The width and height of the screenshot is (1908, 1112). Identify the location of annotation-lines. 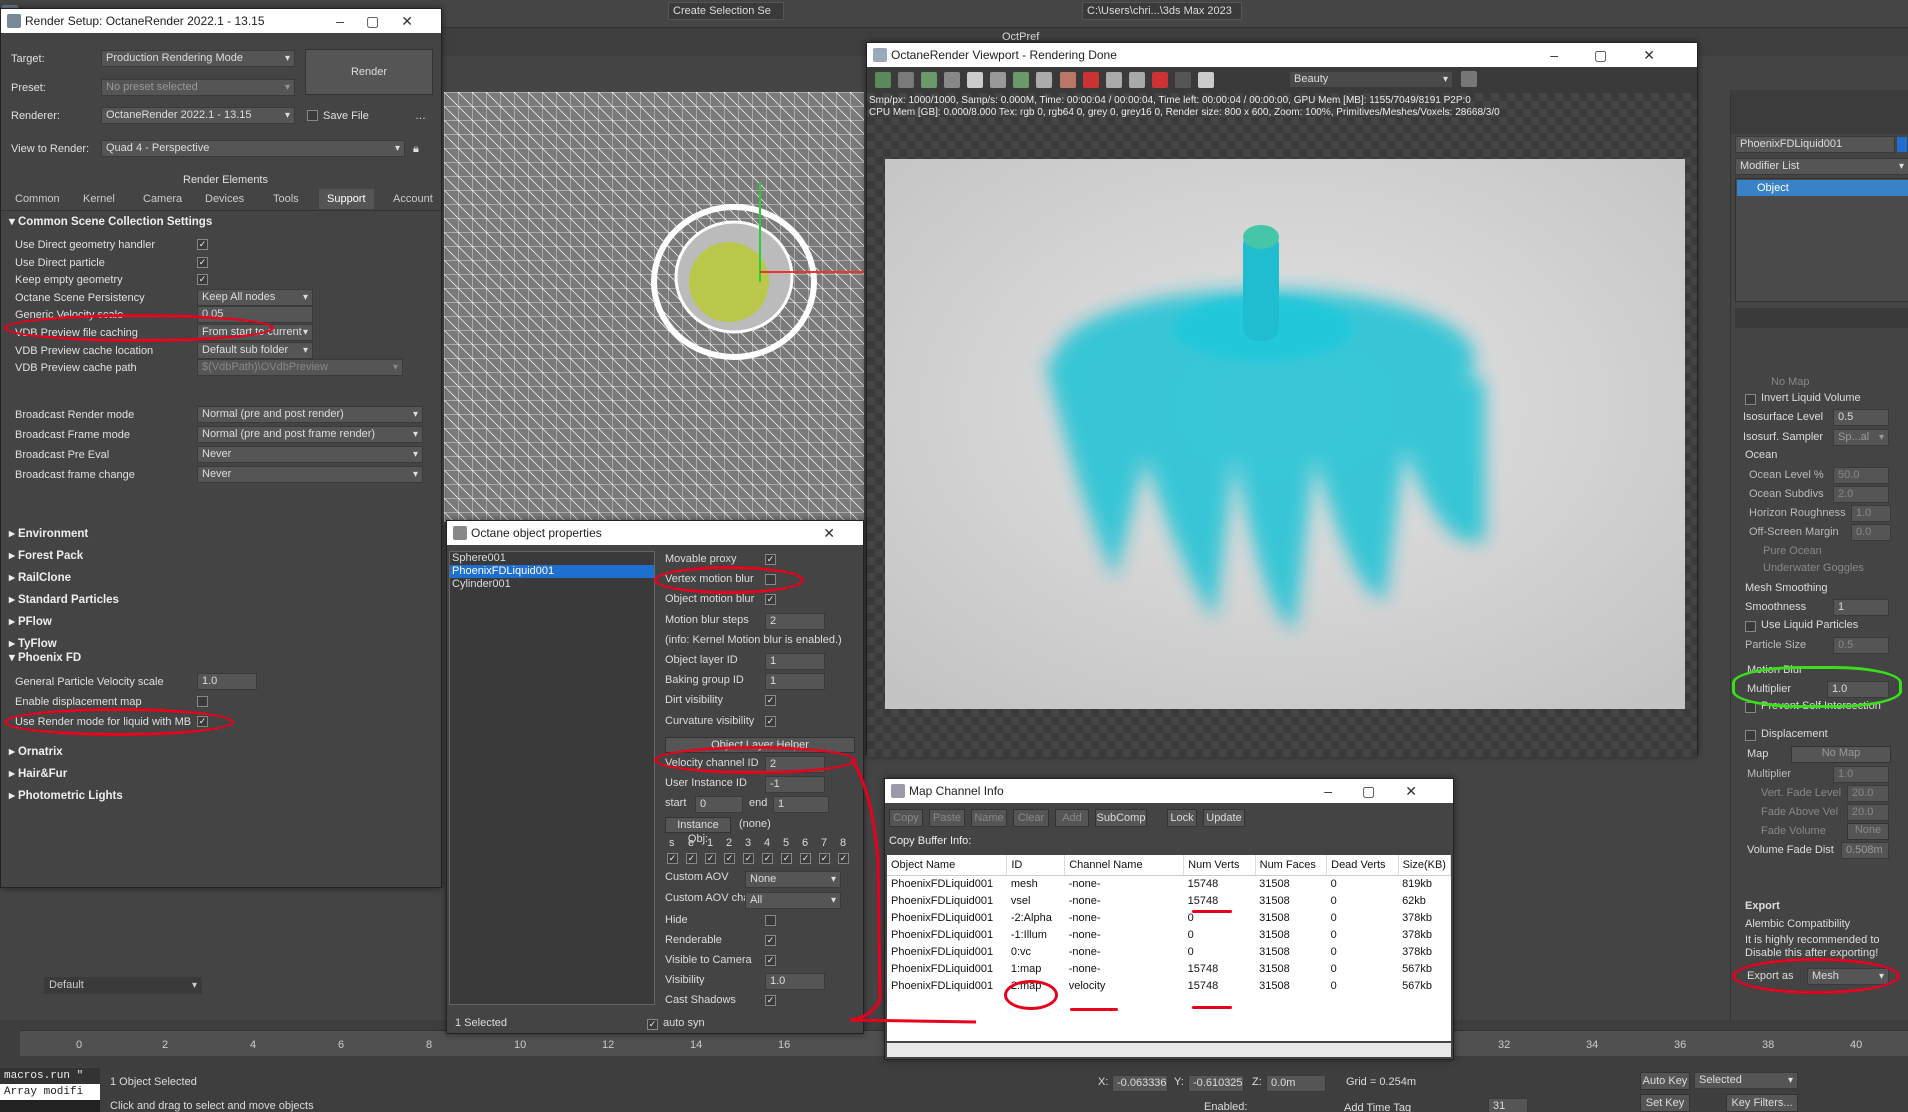
(913, 891).